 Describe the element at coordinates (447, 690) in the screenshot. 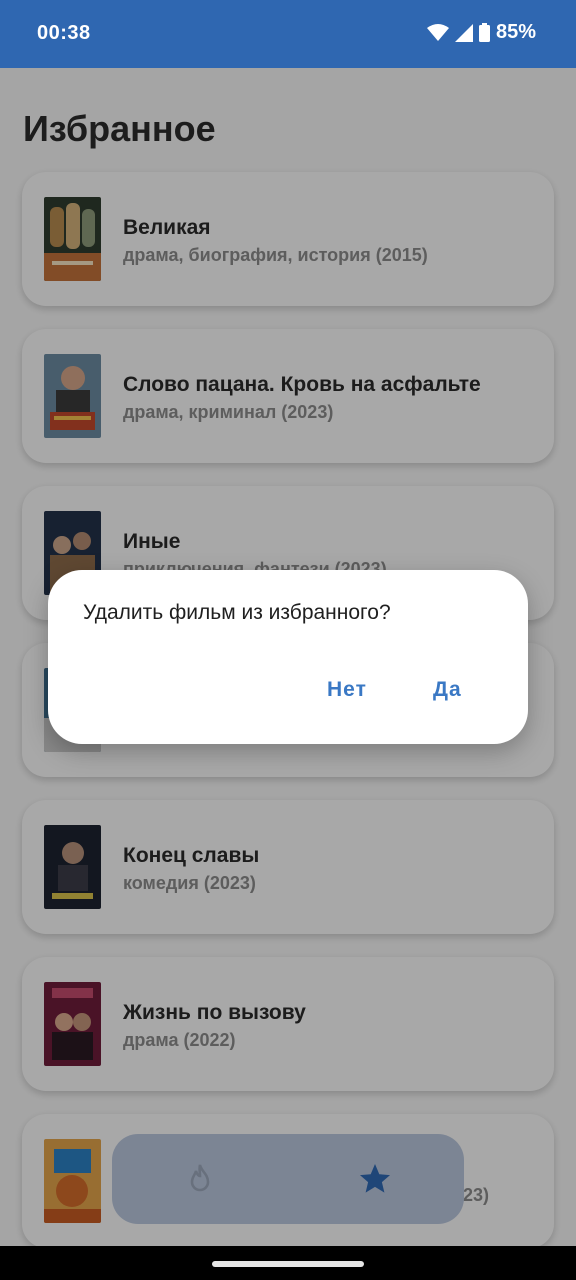

I see `yes-button: Да` at that location.